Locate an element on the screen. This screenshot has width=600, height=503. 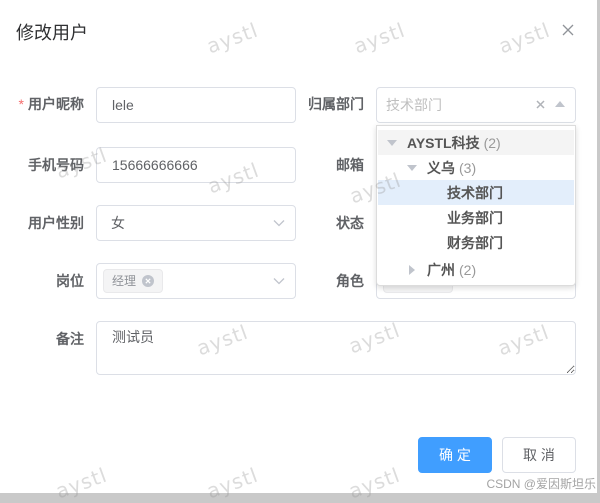
nickname-label-text: 用户昵称 is located at coordinates (56, 104).